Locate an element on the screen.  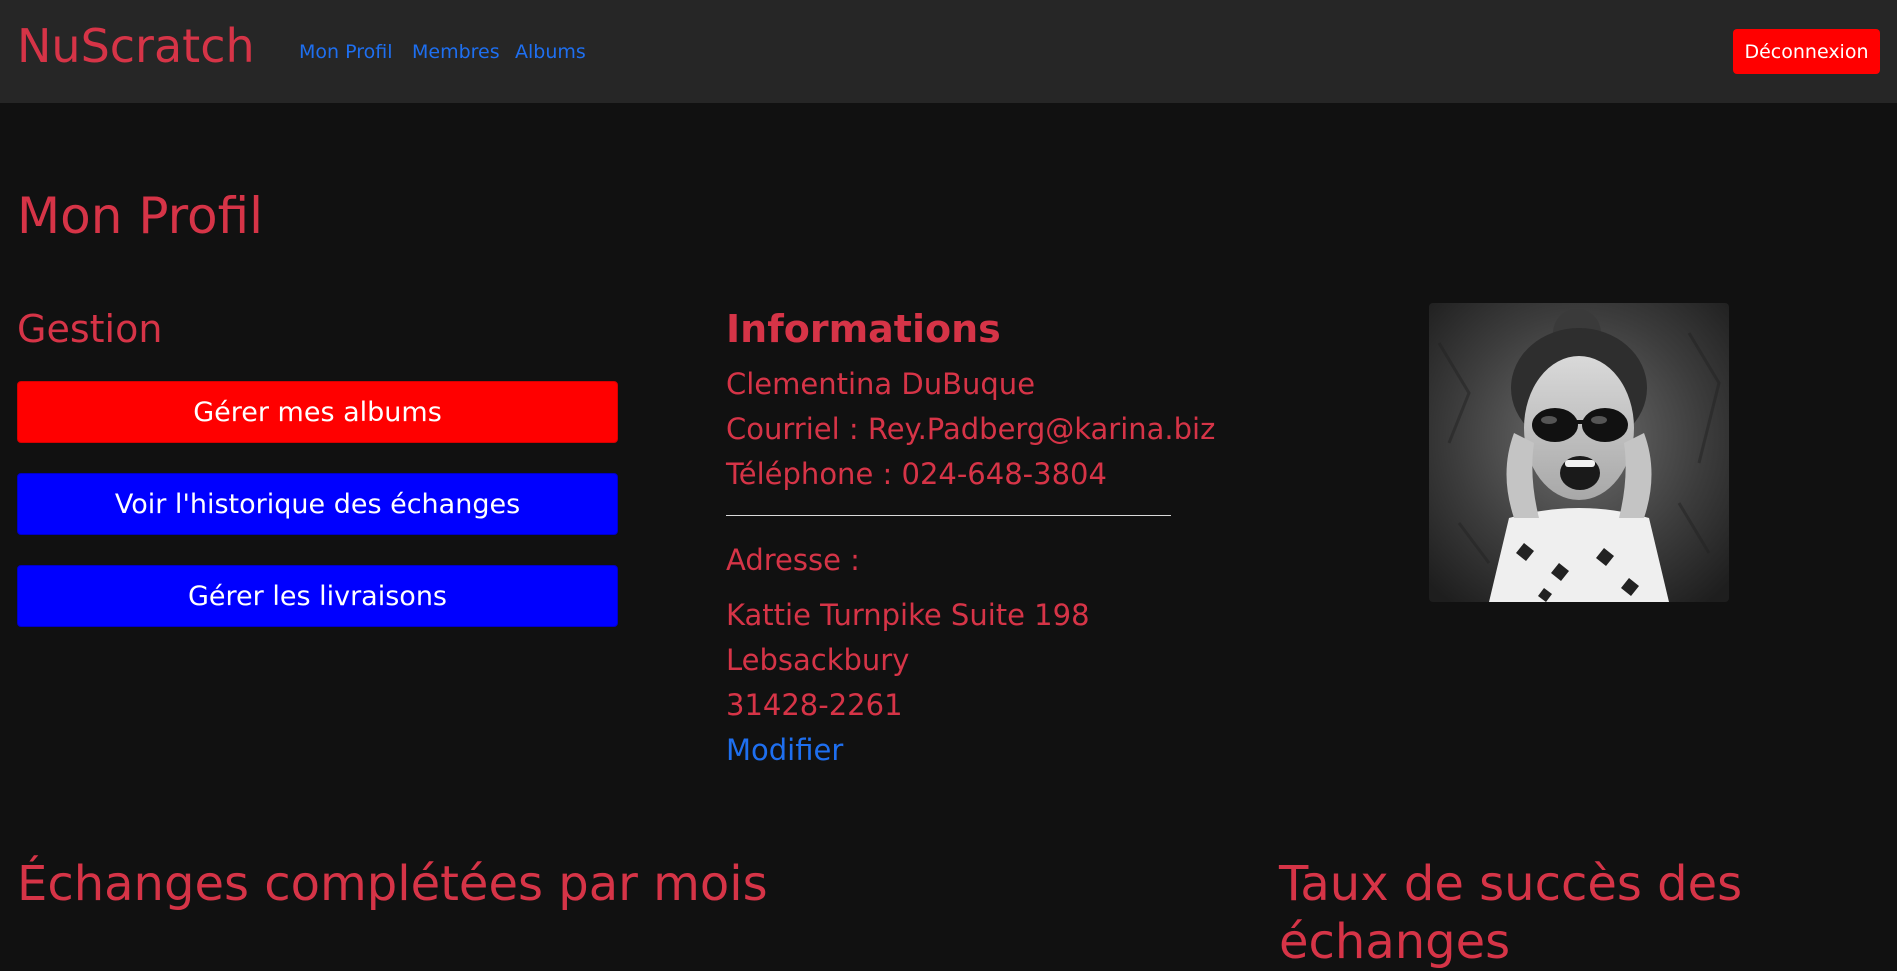
address-label: Adresse : is located at coordinates (793, 560).